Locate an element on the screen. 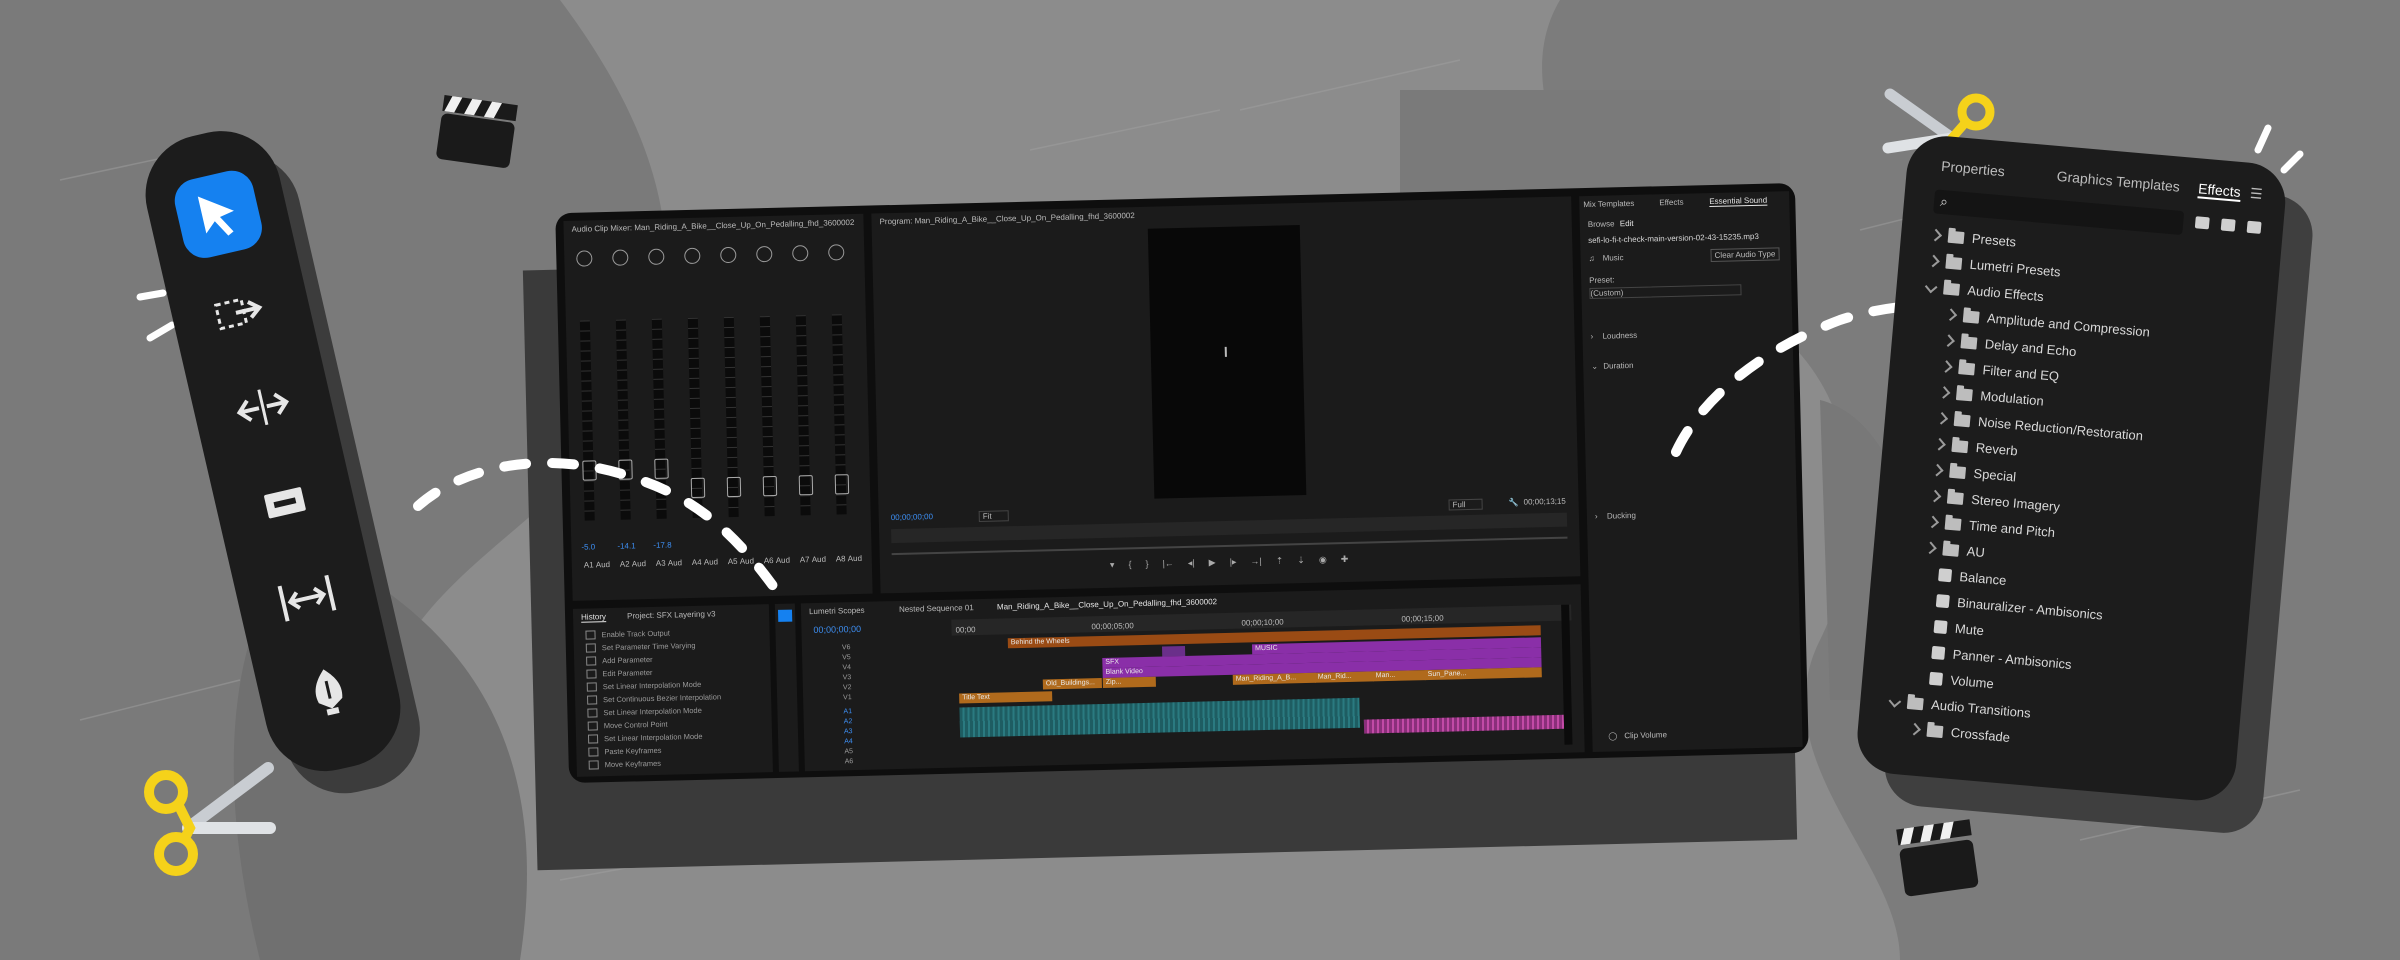  effect-label: Audio Transitions is located at coordinates (1981, 709).